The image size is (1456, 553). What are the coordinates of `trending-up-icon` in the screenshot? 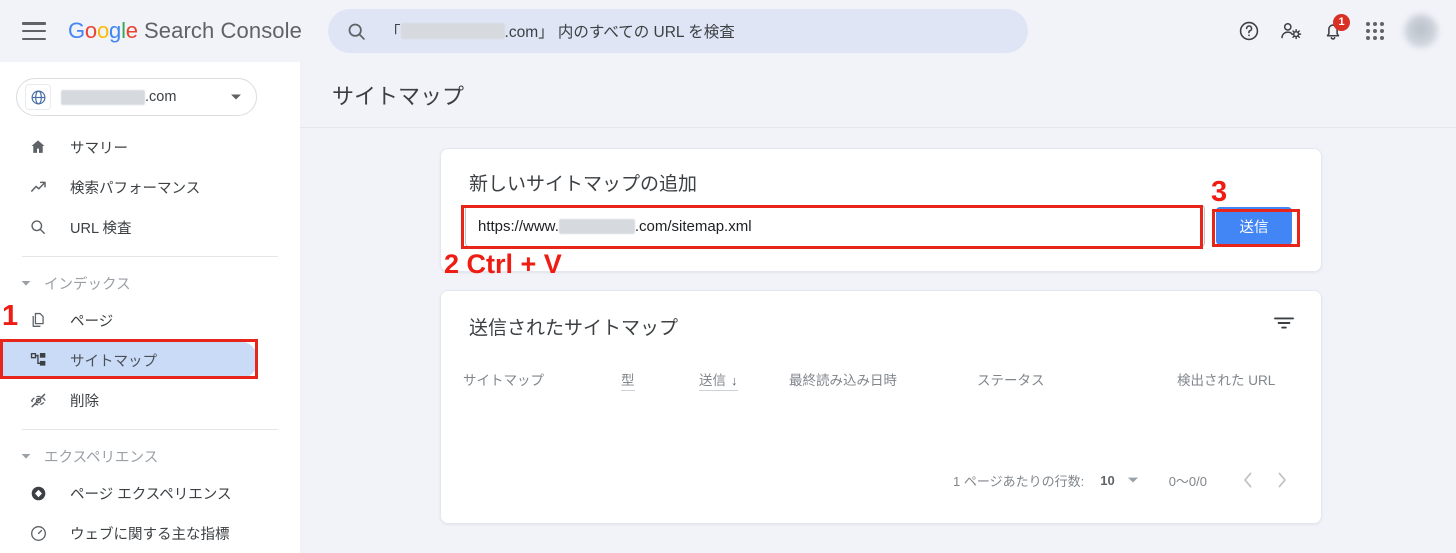 It's located at (38, 187).